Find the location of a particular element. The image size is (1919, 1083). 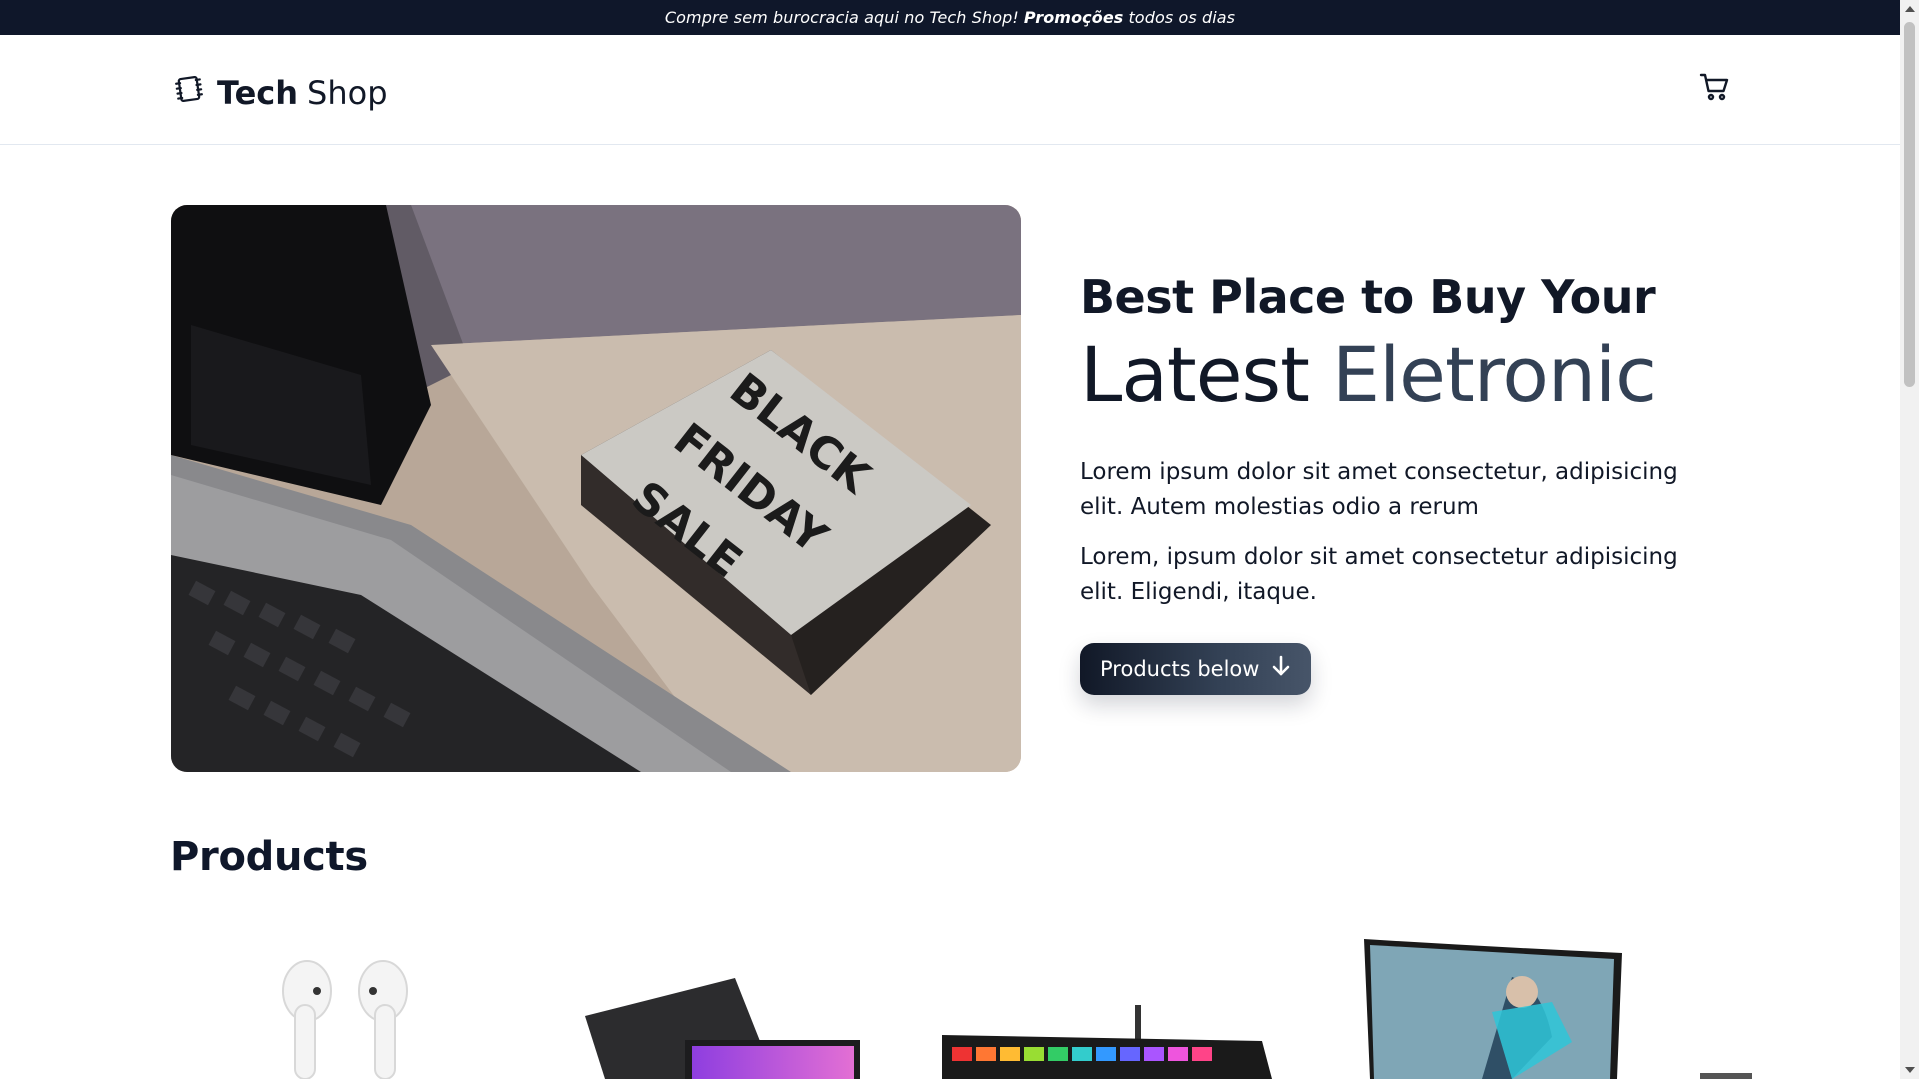

hero-title-word-2: Eletronic is located at coordinates (1494, 375).